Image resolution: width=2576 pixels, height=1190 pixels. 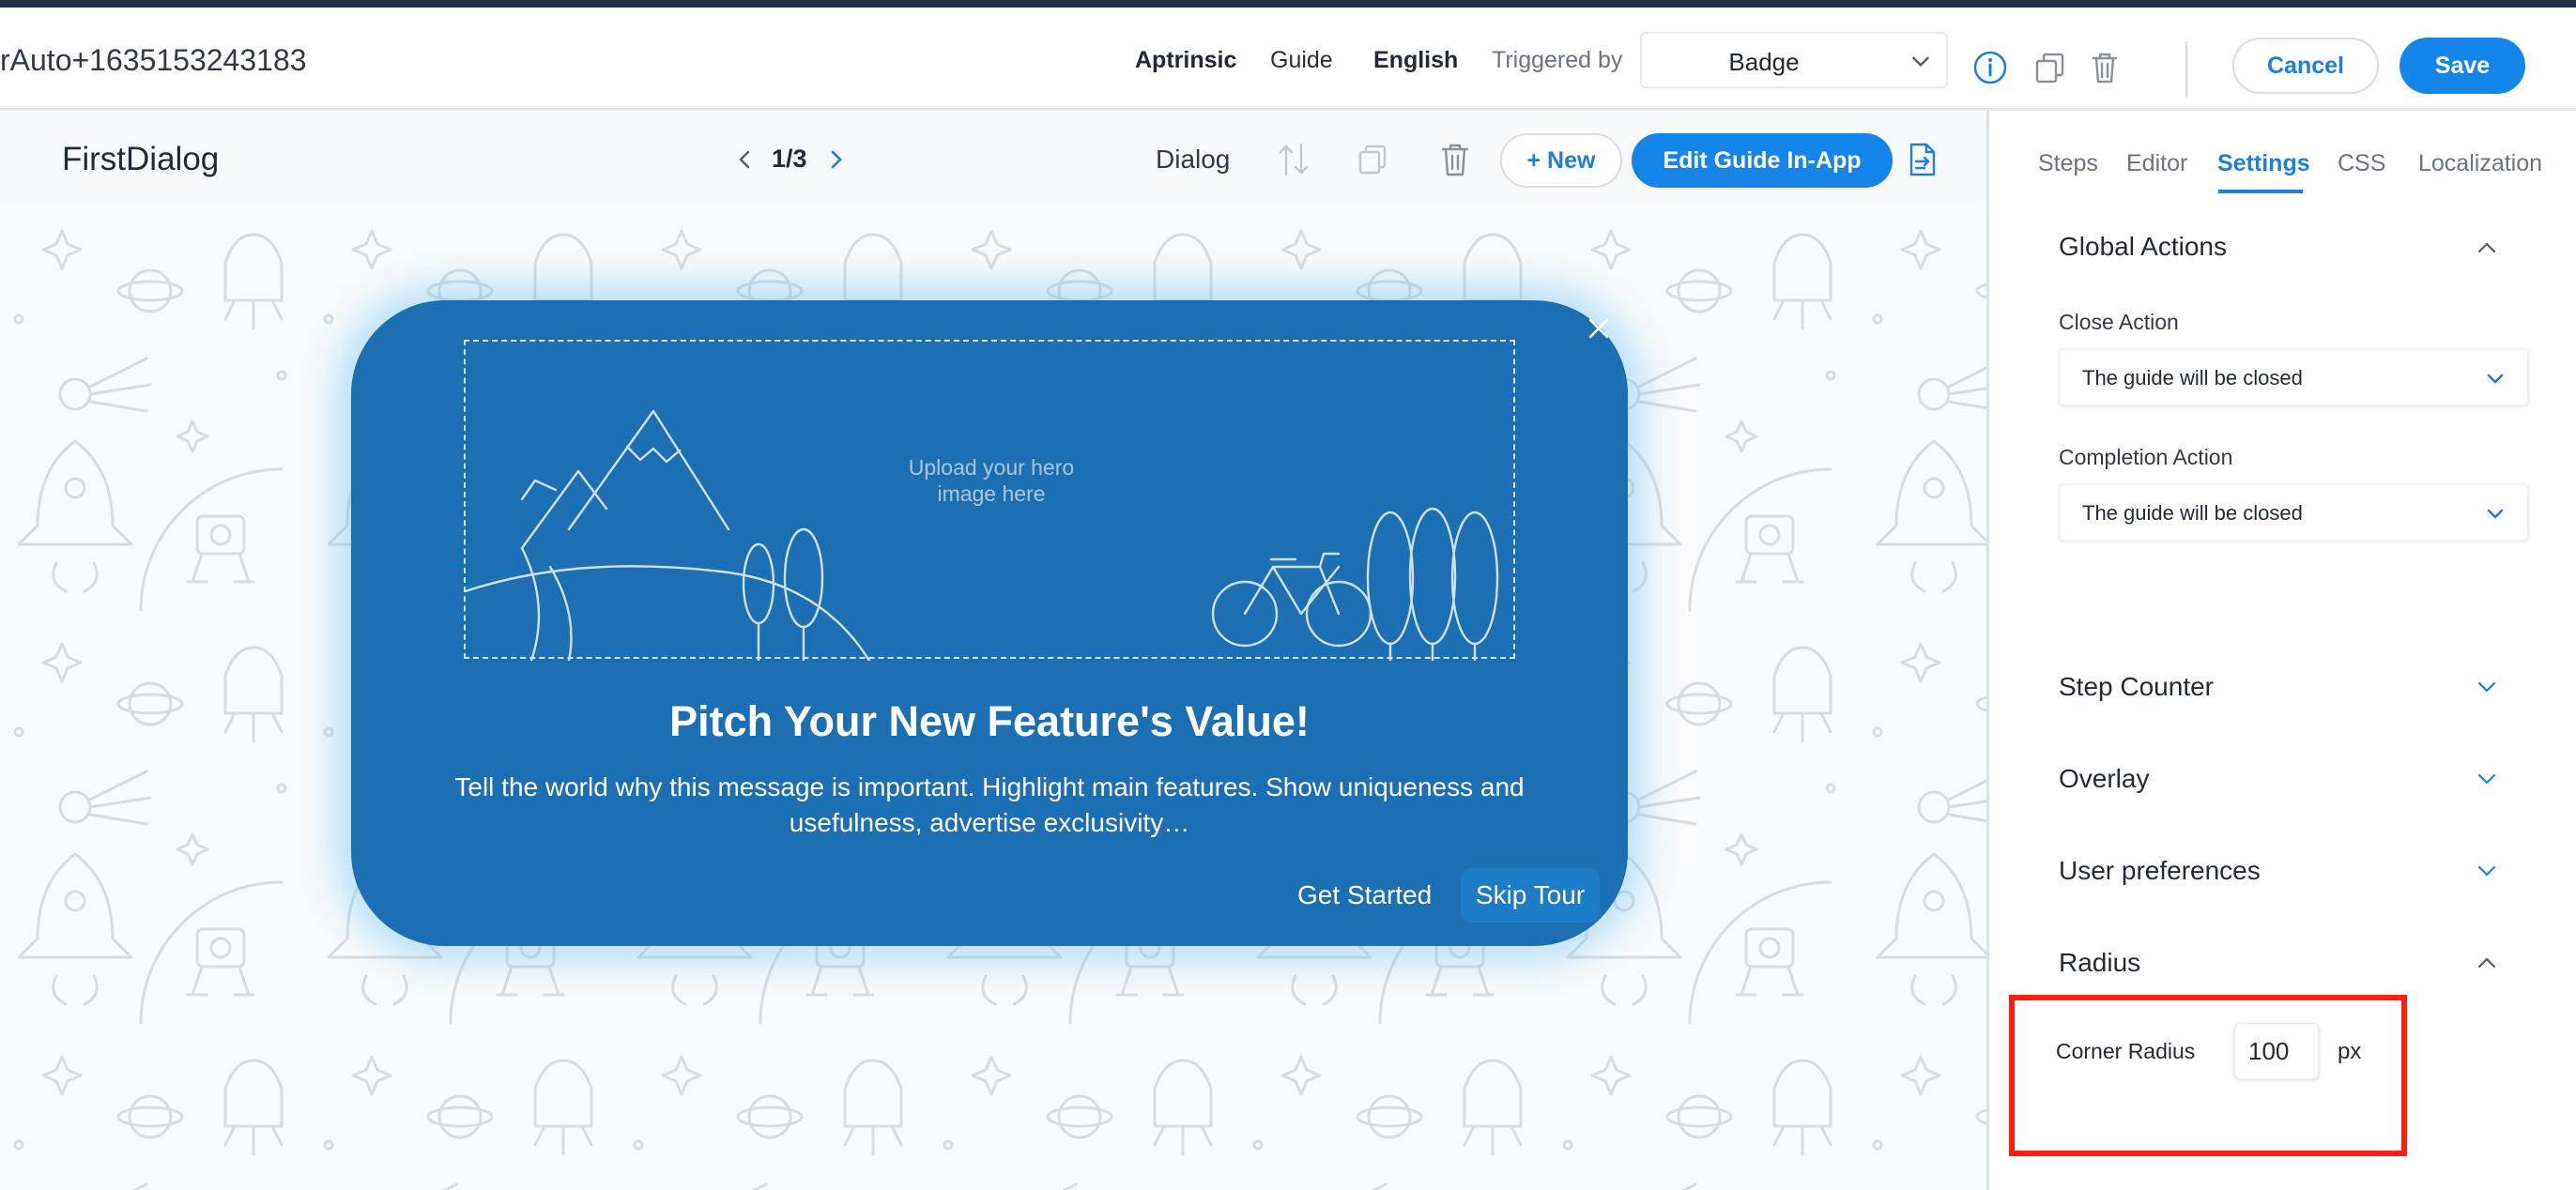 I want to click on new-step-button: + New, so click(x=1561, y=160).